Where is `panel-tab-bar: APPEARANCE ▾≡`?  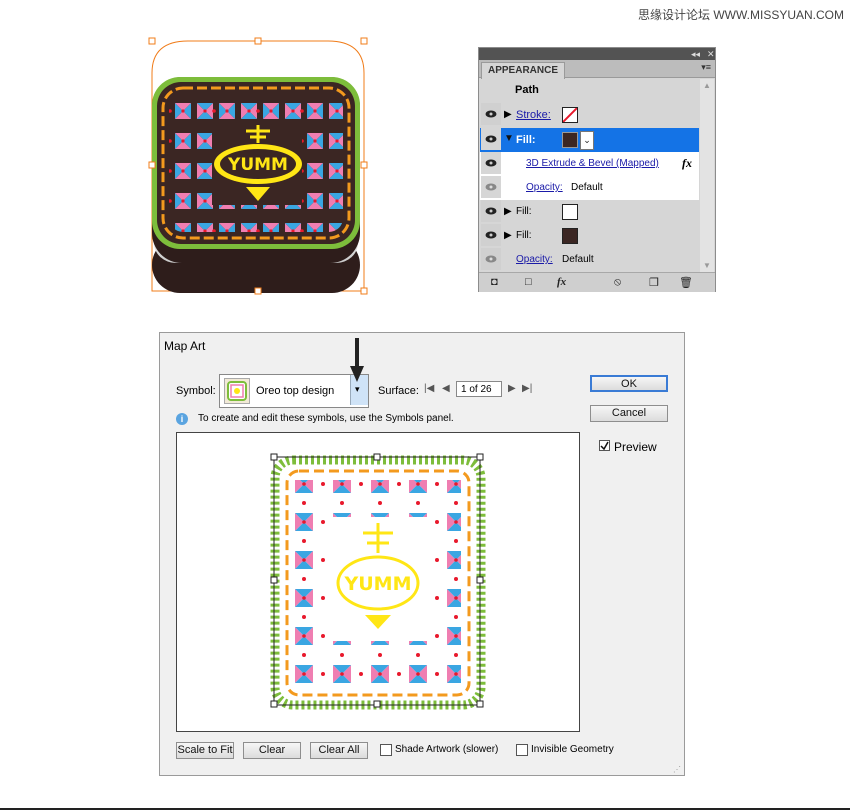 panel-tab-bar: APPEARANCE ▾≡ is located at coordinates (597, 69).